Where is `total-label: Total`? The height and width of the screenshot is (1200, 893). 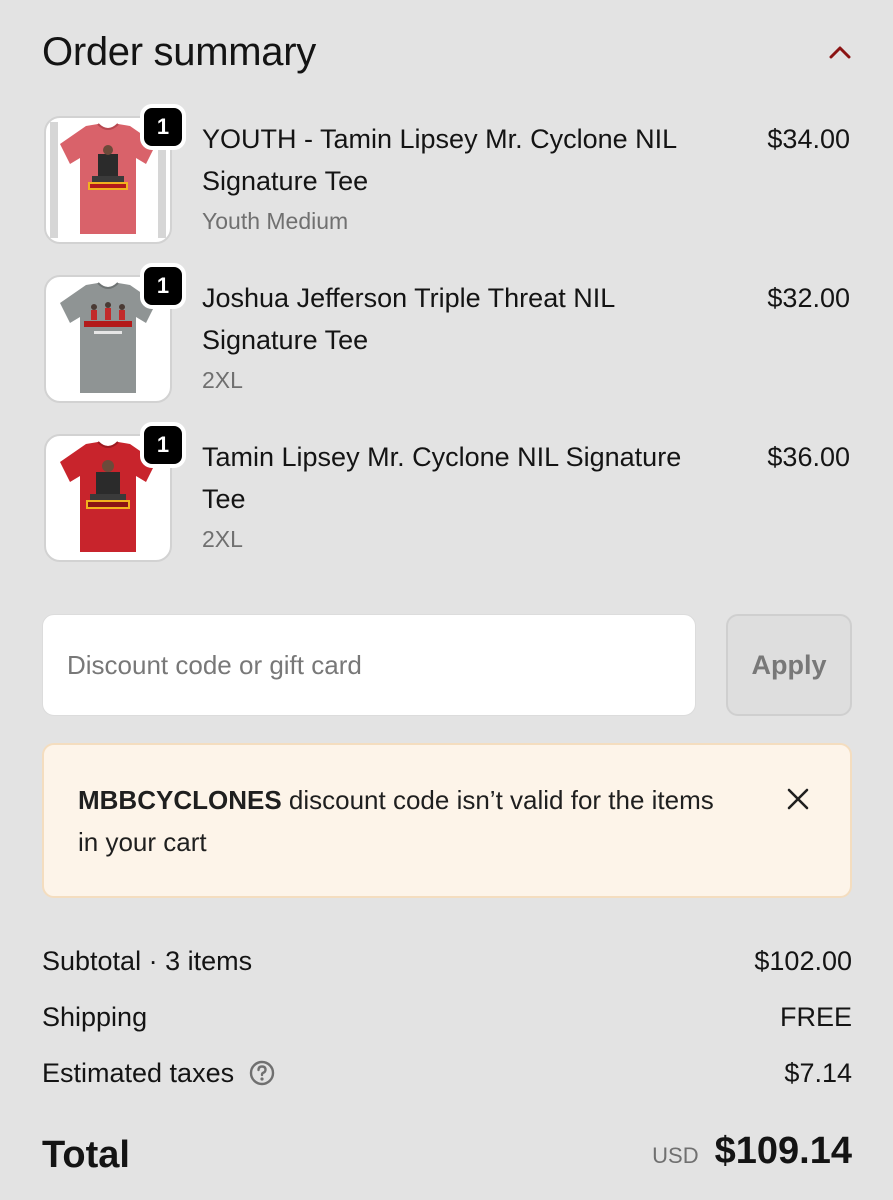 total-label: Total is located at coordinates (86, 1155).